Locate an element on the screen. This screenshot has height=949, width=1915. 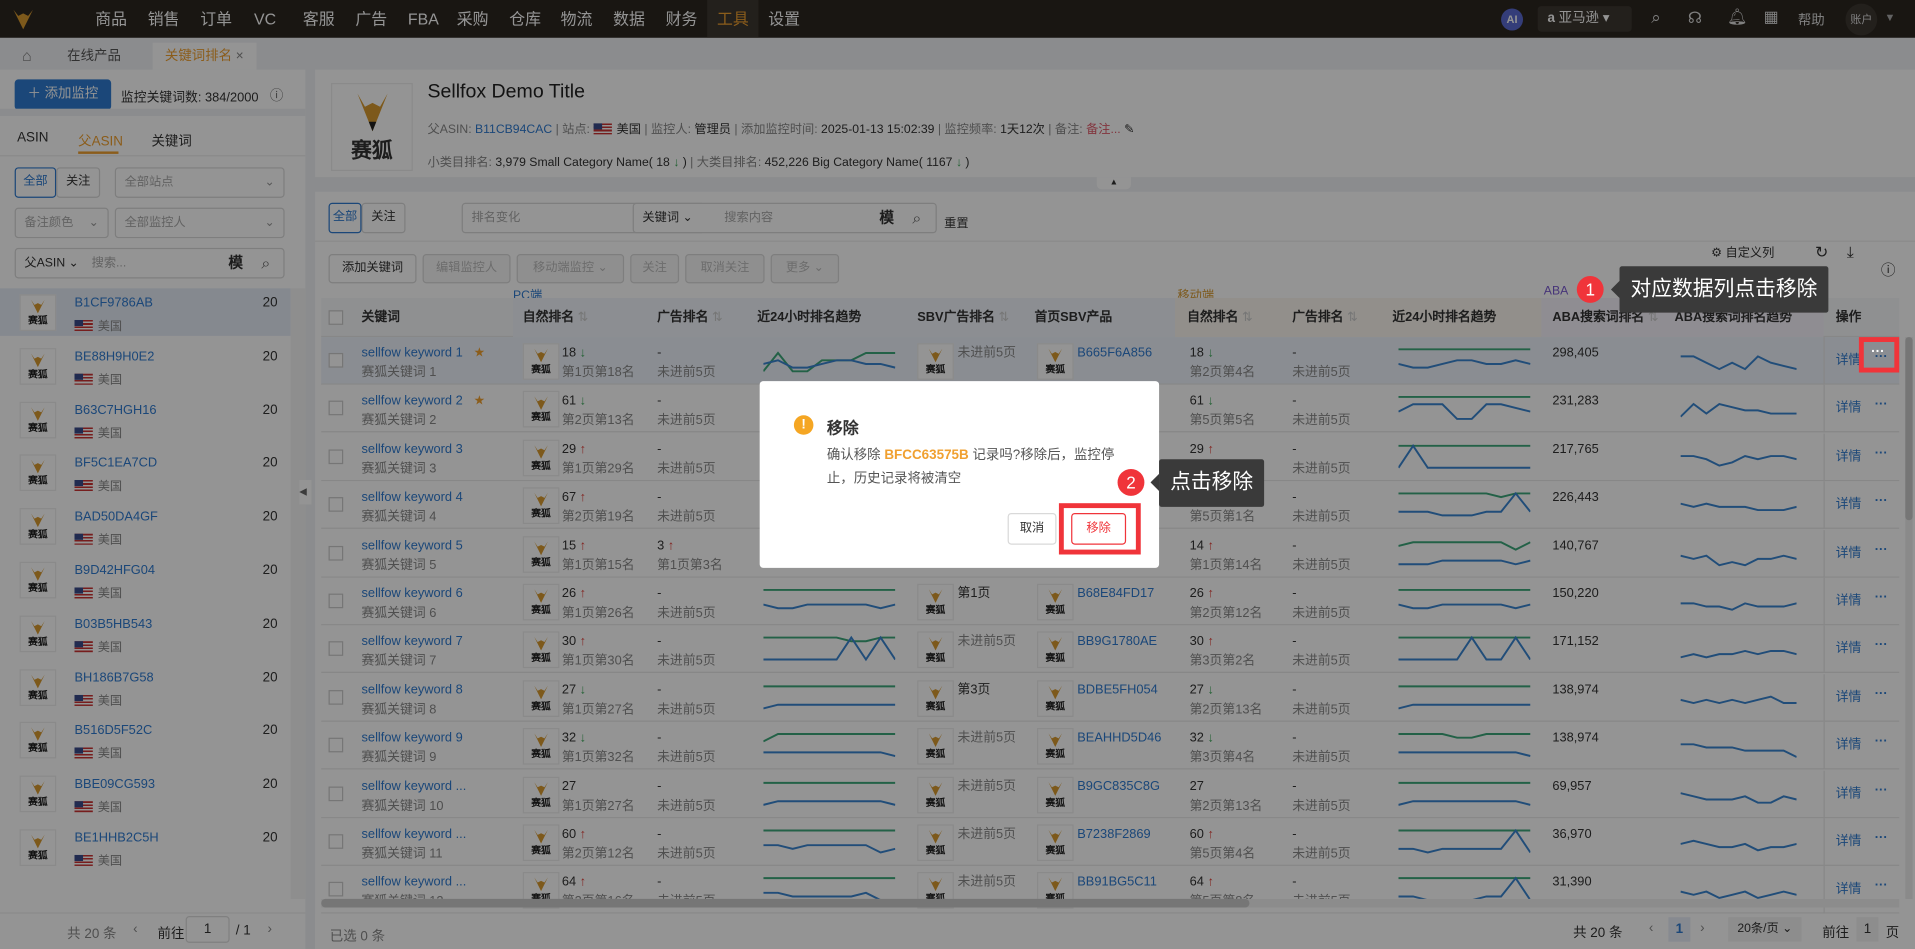
dialog-message: 确认移除 BFCC63575B 记录吗?移除后，监控停止，历史记录将被清空 is located at coordinates (970, 467).